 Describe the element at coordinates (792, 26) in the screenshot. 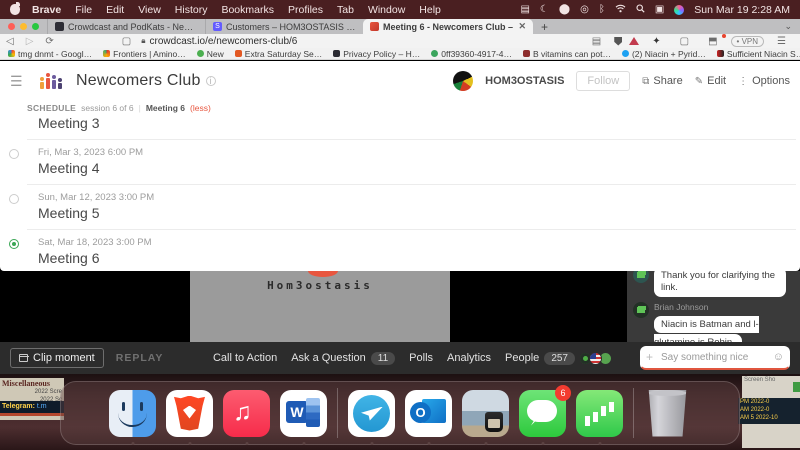

I see `tab-overflow-chevron-icon: ⌄` at that location.